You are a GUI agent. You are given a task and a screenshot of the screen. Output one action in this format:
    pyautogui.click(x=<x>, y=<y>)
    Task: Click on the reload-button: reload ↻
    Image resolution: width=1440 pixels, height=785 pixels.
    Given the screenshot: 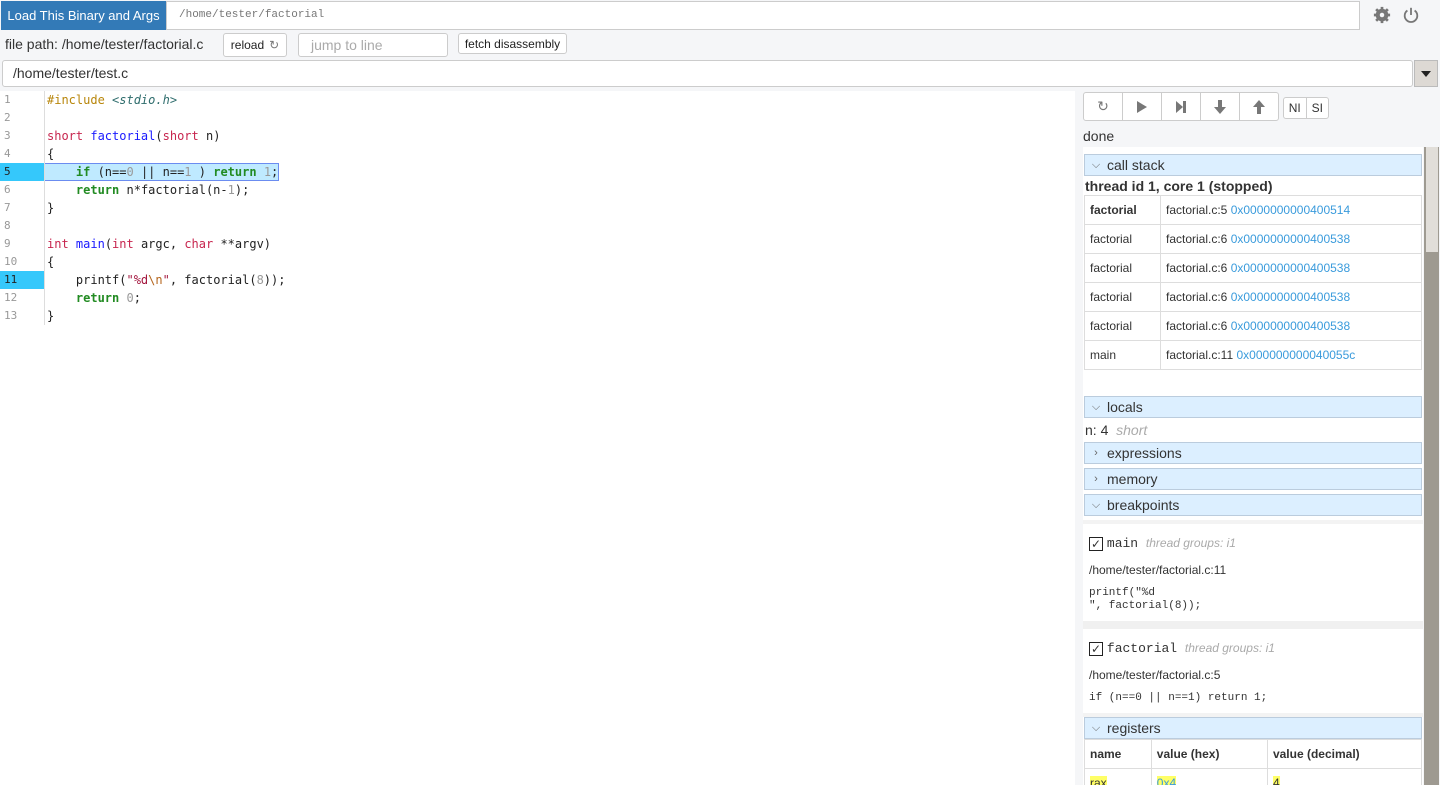 What is the action you would take?
    pyautogui.click(x=255, y=45)
    